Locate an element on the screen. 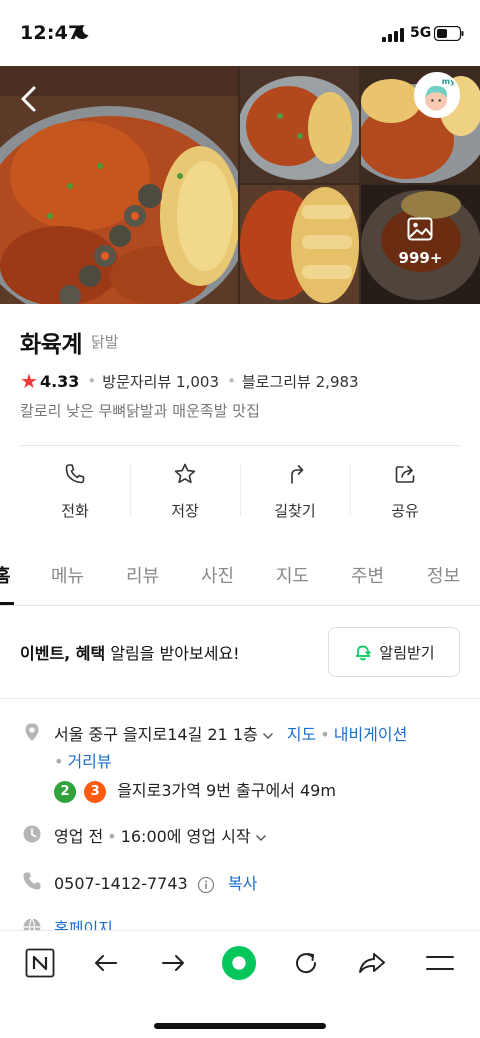 The width and height of the screenshot is (480, 1038). share-button is located at coordinates (372, 963).